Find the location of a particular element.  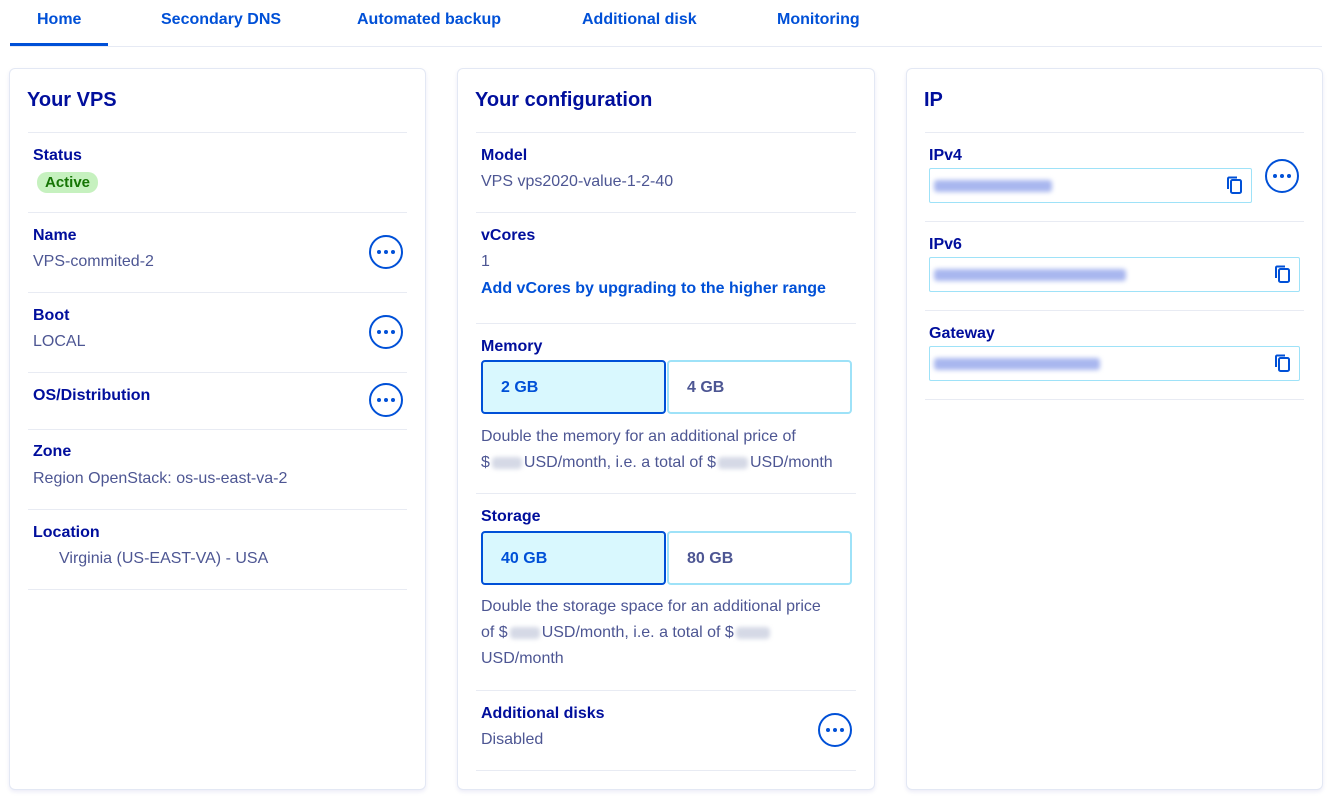

model-value: VPS vps2020-value-1-2-40 is located at coordinates (577, 181).